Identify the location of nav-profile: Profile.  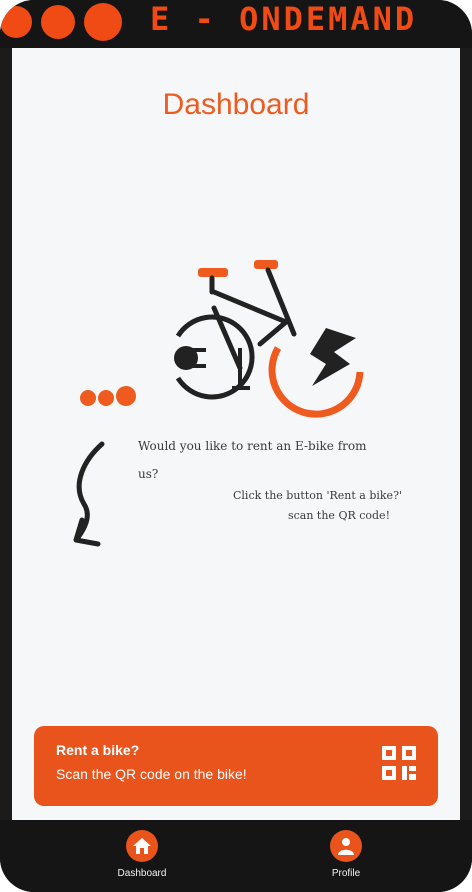
(346, 854).